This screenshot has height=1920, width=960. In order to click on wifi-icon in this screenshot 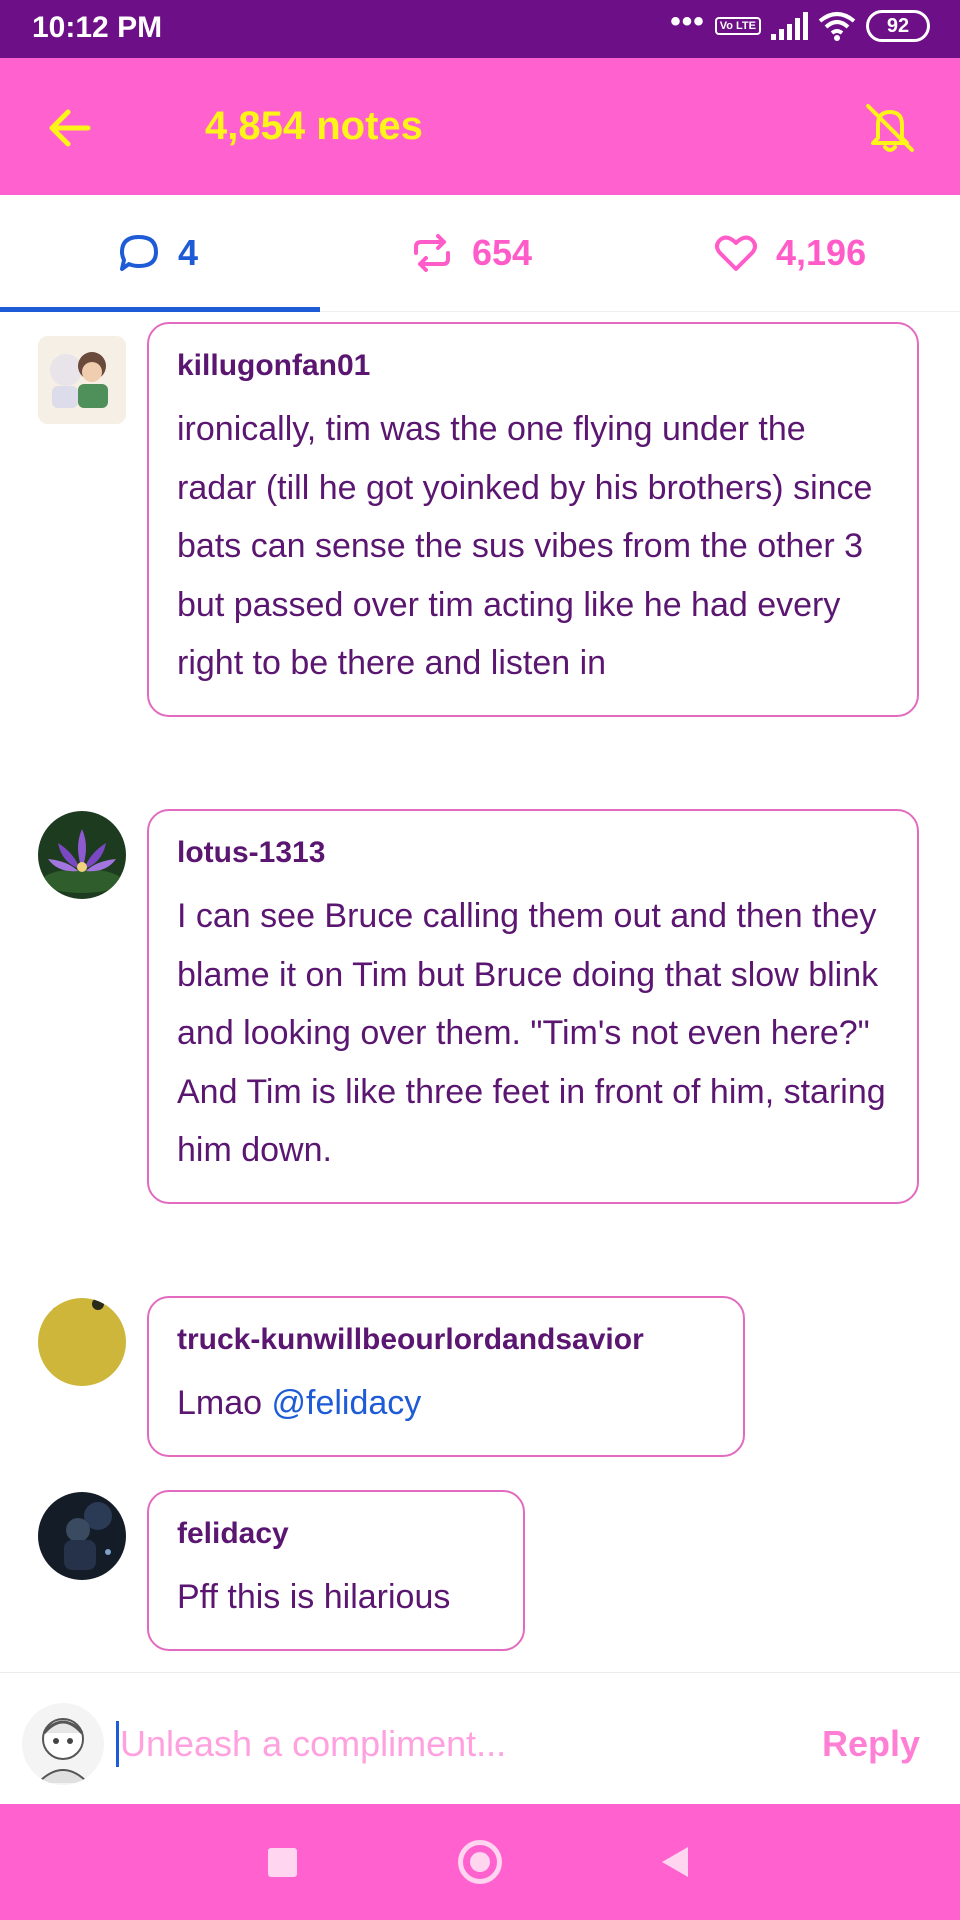, I will do `click(837, 26)`.